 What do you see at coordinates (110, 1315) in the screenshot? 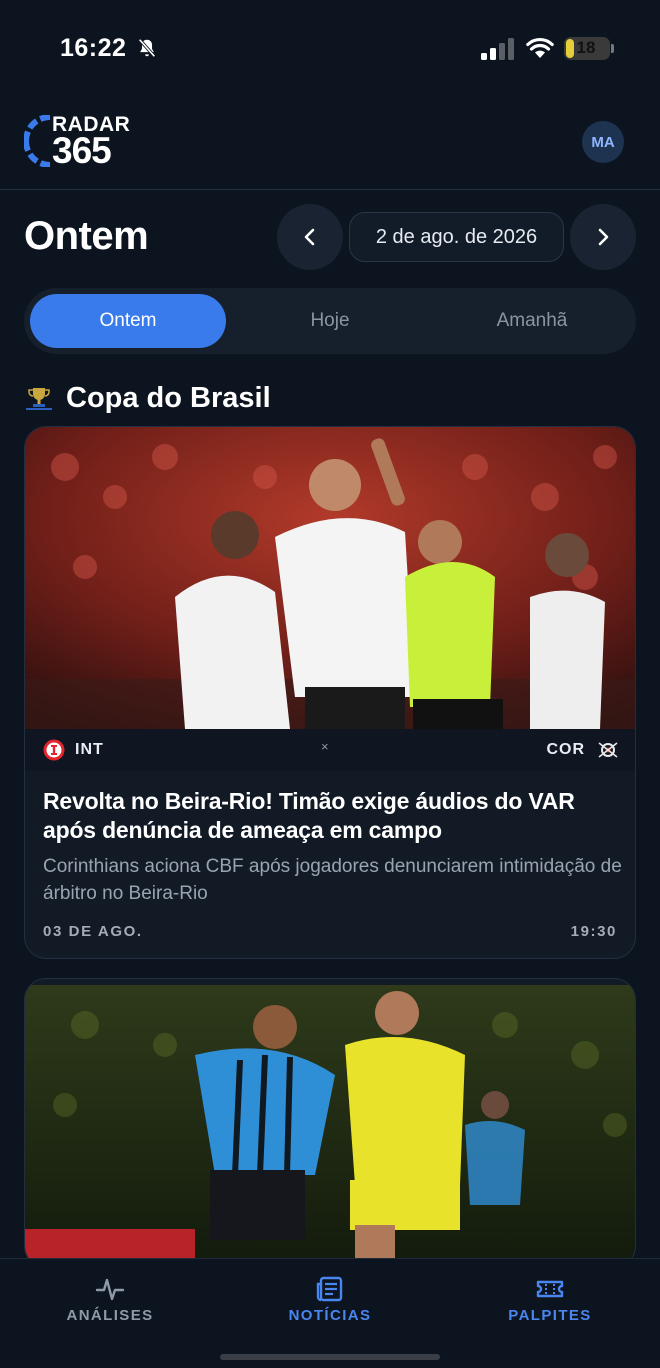
I see `nav-label-analises: ANÁLISES` at bounding box center [110, 1315].